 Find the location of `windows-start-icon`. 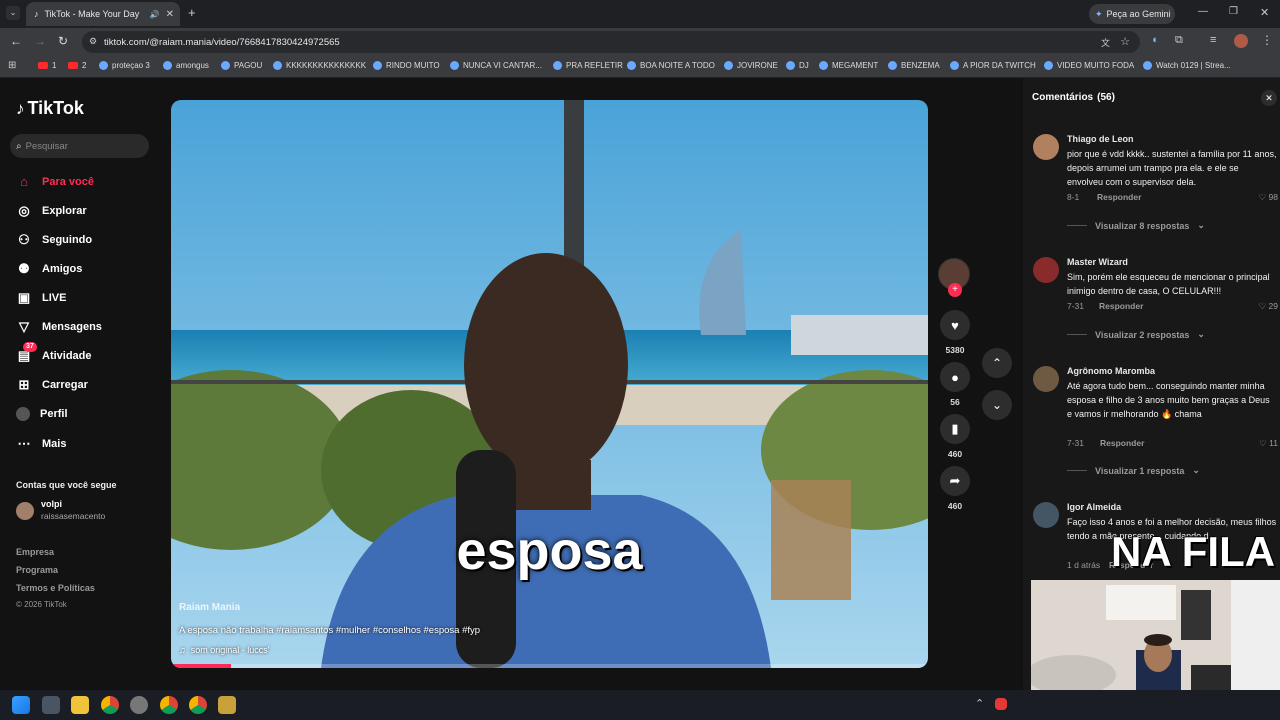

windows-start-icon is located at coordinates (21, 705).